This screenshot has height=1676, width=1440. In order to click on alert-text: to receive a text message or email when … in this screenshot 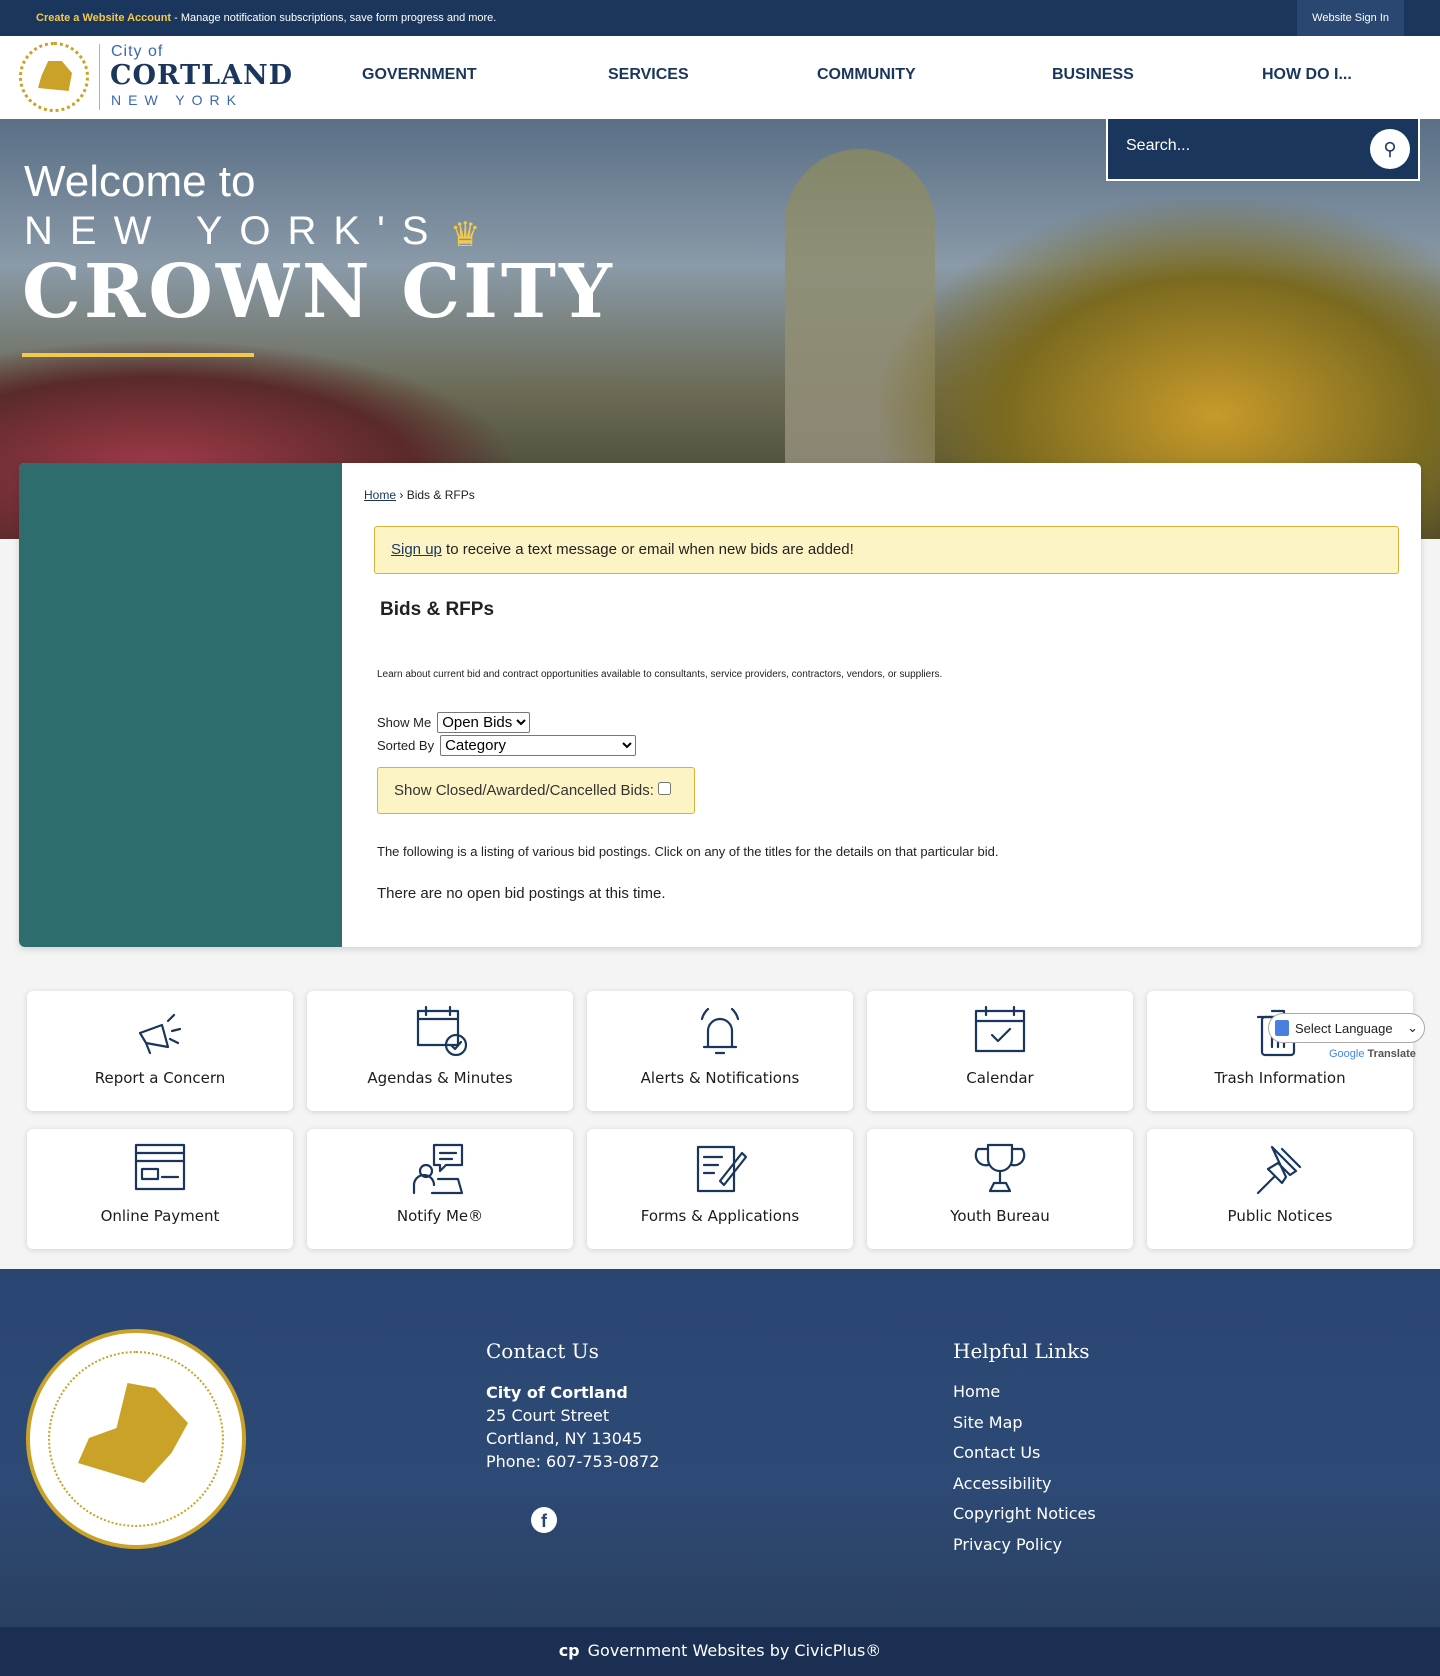, I will do `click(647, 549)`.